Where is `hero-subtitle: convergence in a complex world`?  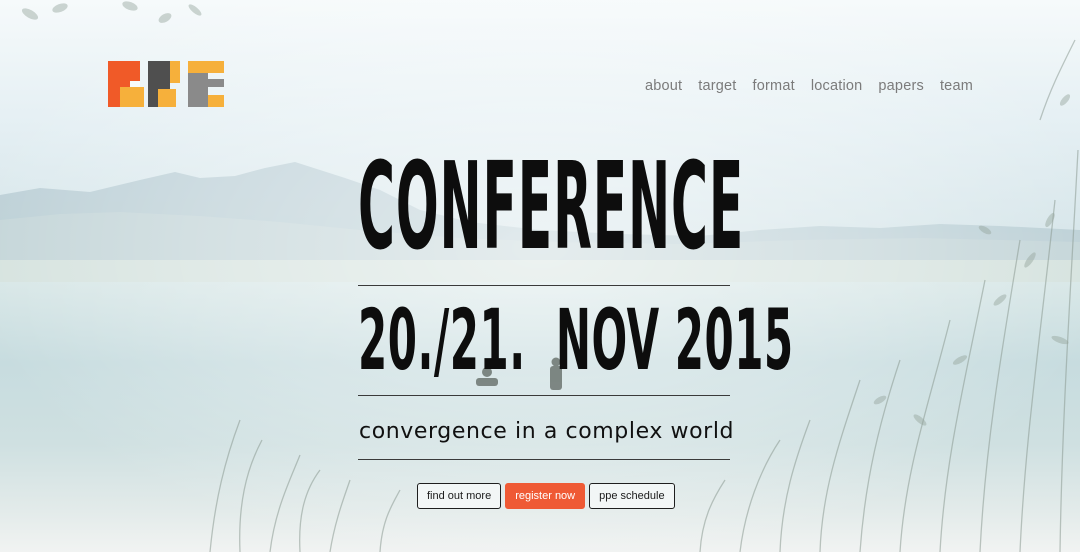
hero-subtitle: convergence in a complex world is located at coordinates (547, 431).